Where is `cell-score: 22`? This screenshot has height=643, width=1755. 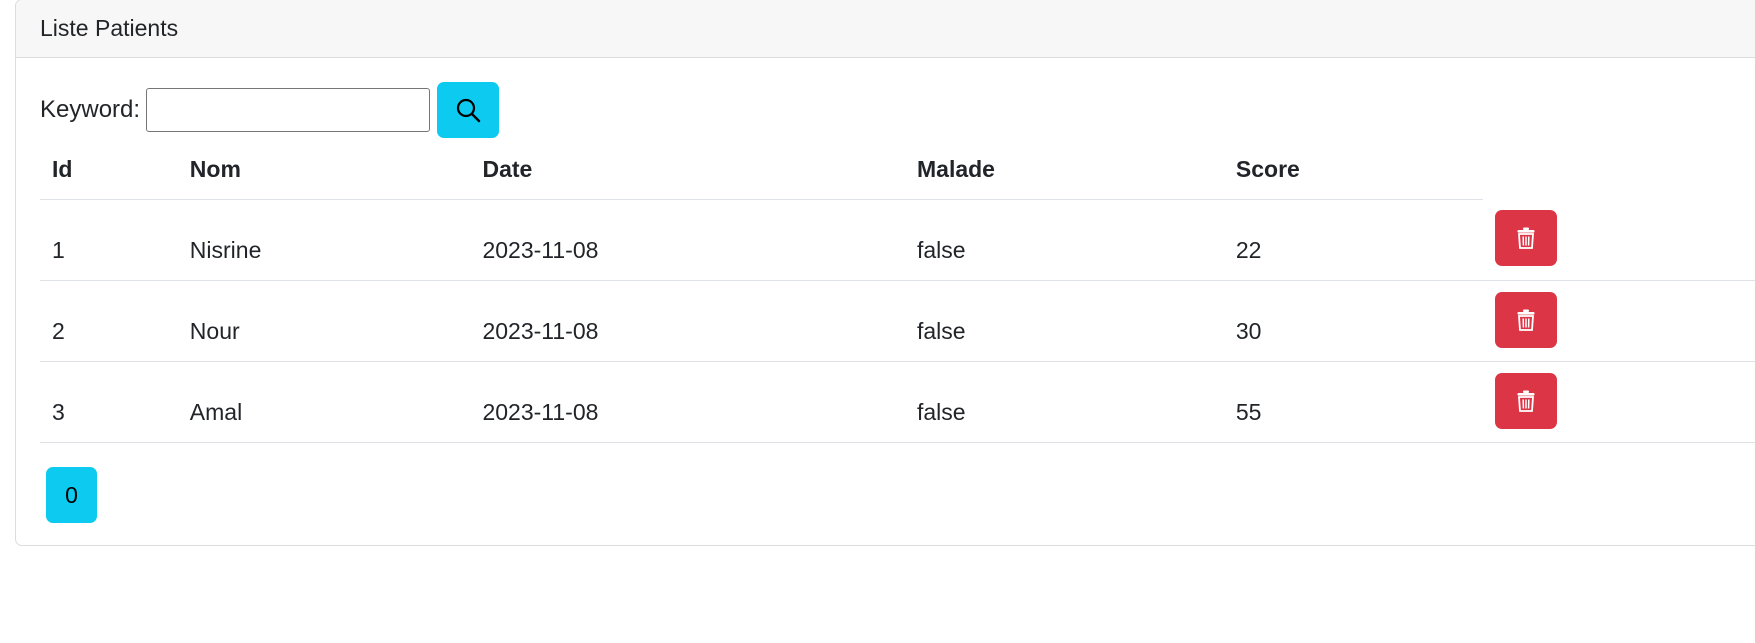 cell-score: 22 is located at coordinates (1353, 240).